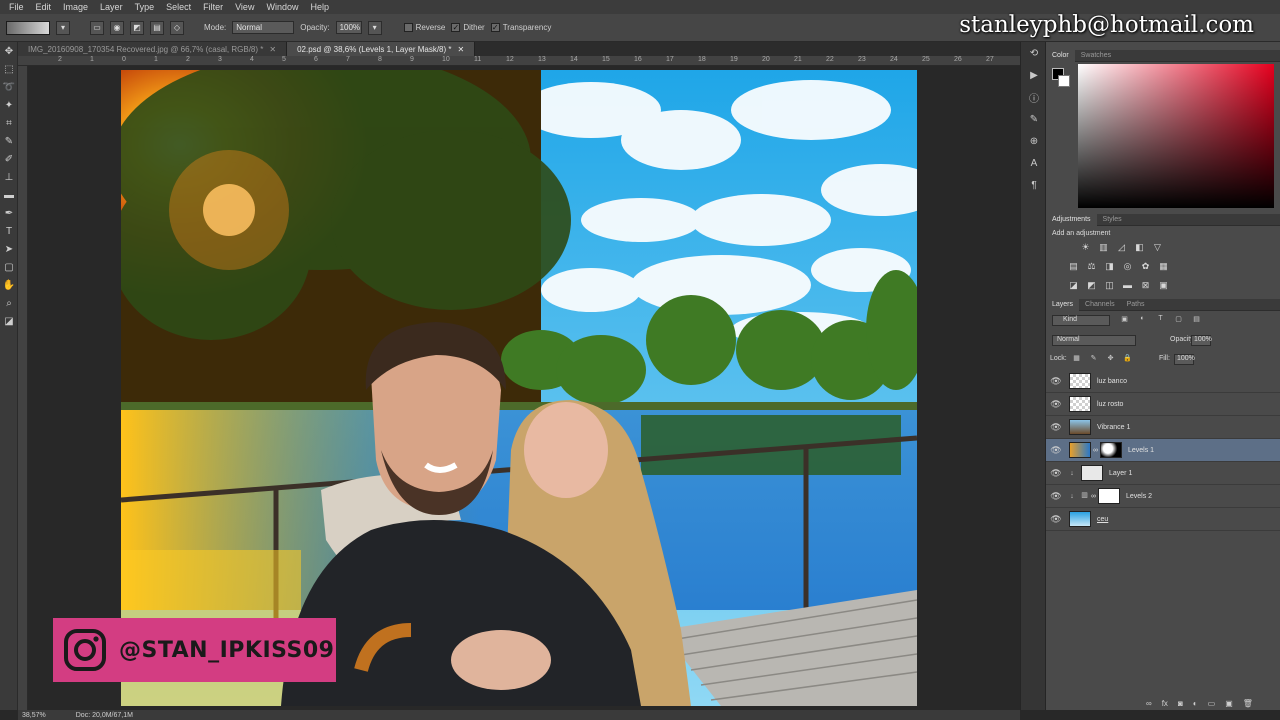 The height and width of the screenshot is (720, 1280). What do you see at coordinates (1201, 340) in the screenshot?
I see `layer-opacity-field: 100%` at bounding box center [1201, 340].